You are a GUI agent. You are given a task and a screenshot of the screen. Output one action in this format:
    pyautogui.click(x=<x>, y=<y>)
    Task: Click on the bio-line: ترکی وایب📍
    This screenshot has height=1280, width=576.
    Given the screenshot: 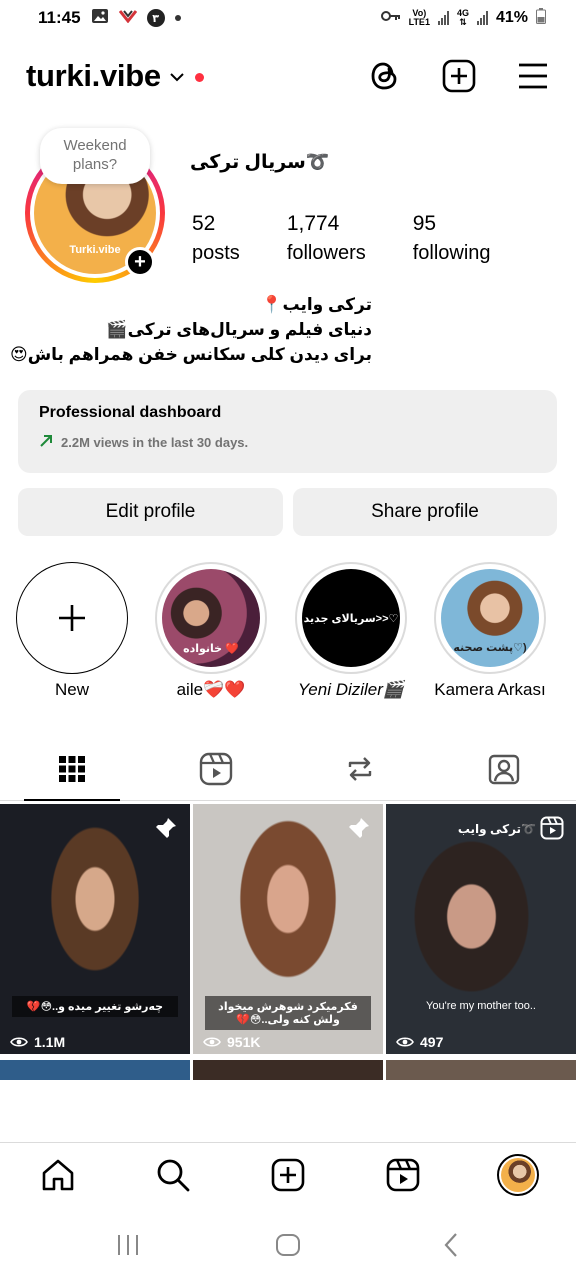 What is the action you would take?
    pyautogui.click(x=316, y=304)
    